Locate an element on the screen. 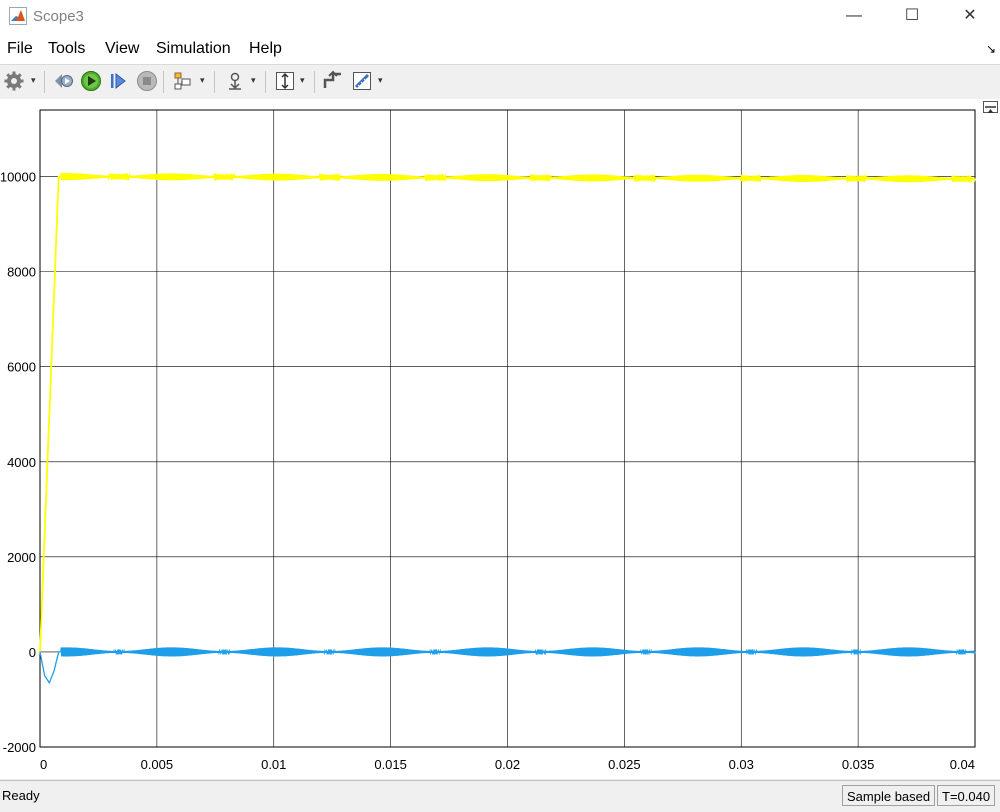 Image resolution: width=1000 pixels, height=812 pixels. menu-help: Help is located at coordinates (265, 49).